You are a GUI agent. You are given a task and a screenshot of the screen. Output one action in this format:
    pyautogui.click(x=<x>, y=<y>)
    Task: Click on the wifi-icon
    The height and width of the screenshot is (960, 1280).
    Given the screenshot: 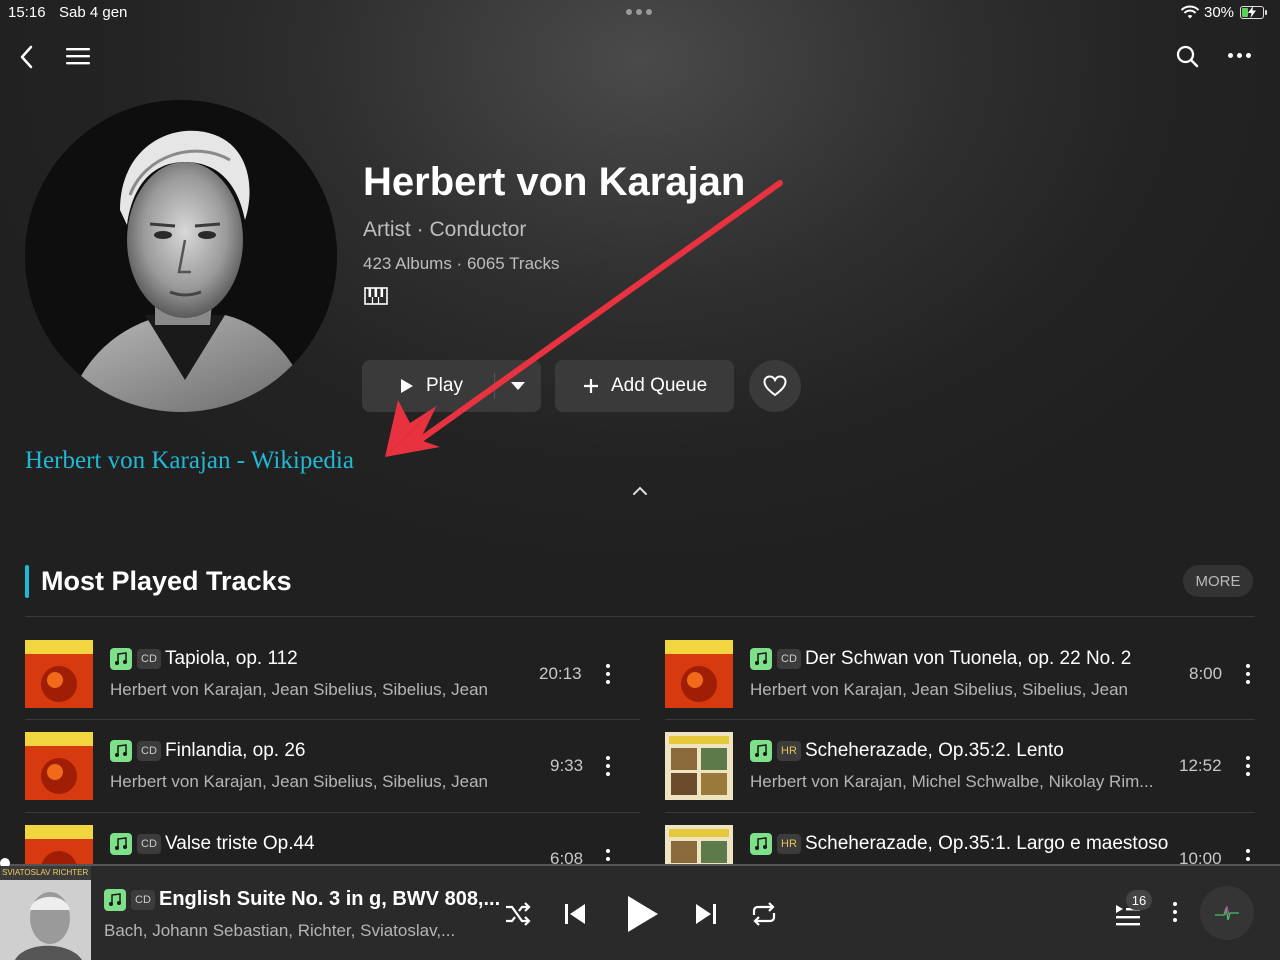 What is the action you would take?
    pyautogui.click(x=1190, y=12)
    